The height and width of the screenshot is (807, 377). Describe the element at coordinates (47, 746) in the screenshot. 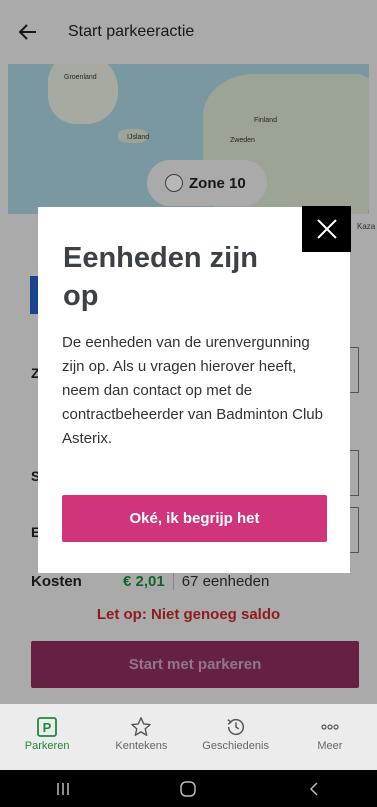

I see `nav-label: Parkeren` at that location.